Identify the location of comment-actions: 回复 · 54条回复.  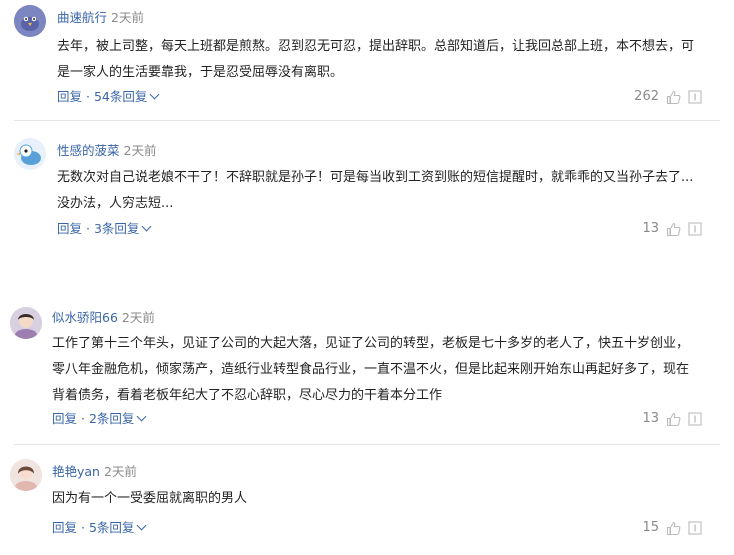
(108, 97).